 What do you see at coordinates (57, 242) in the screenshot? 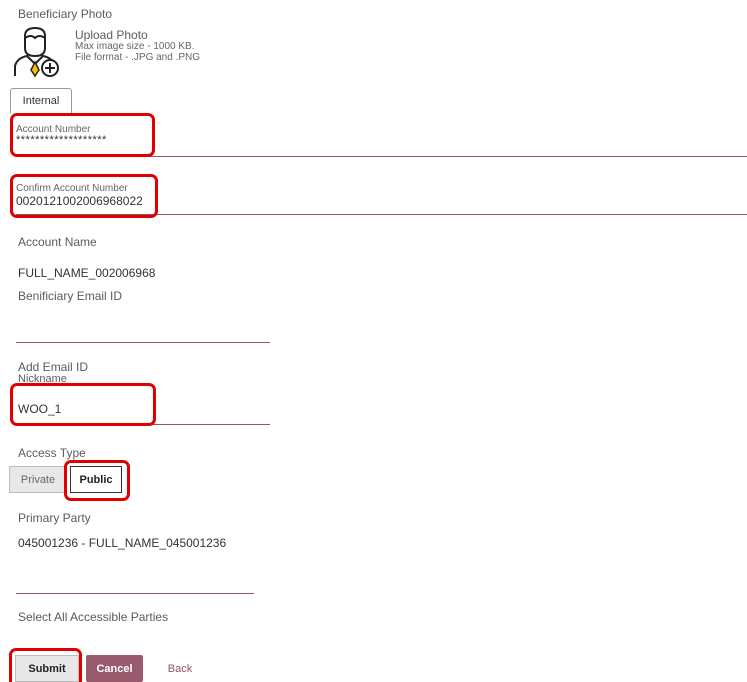
I see `account-name-label: Account Name` at bounding box center [57, 242].